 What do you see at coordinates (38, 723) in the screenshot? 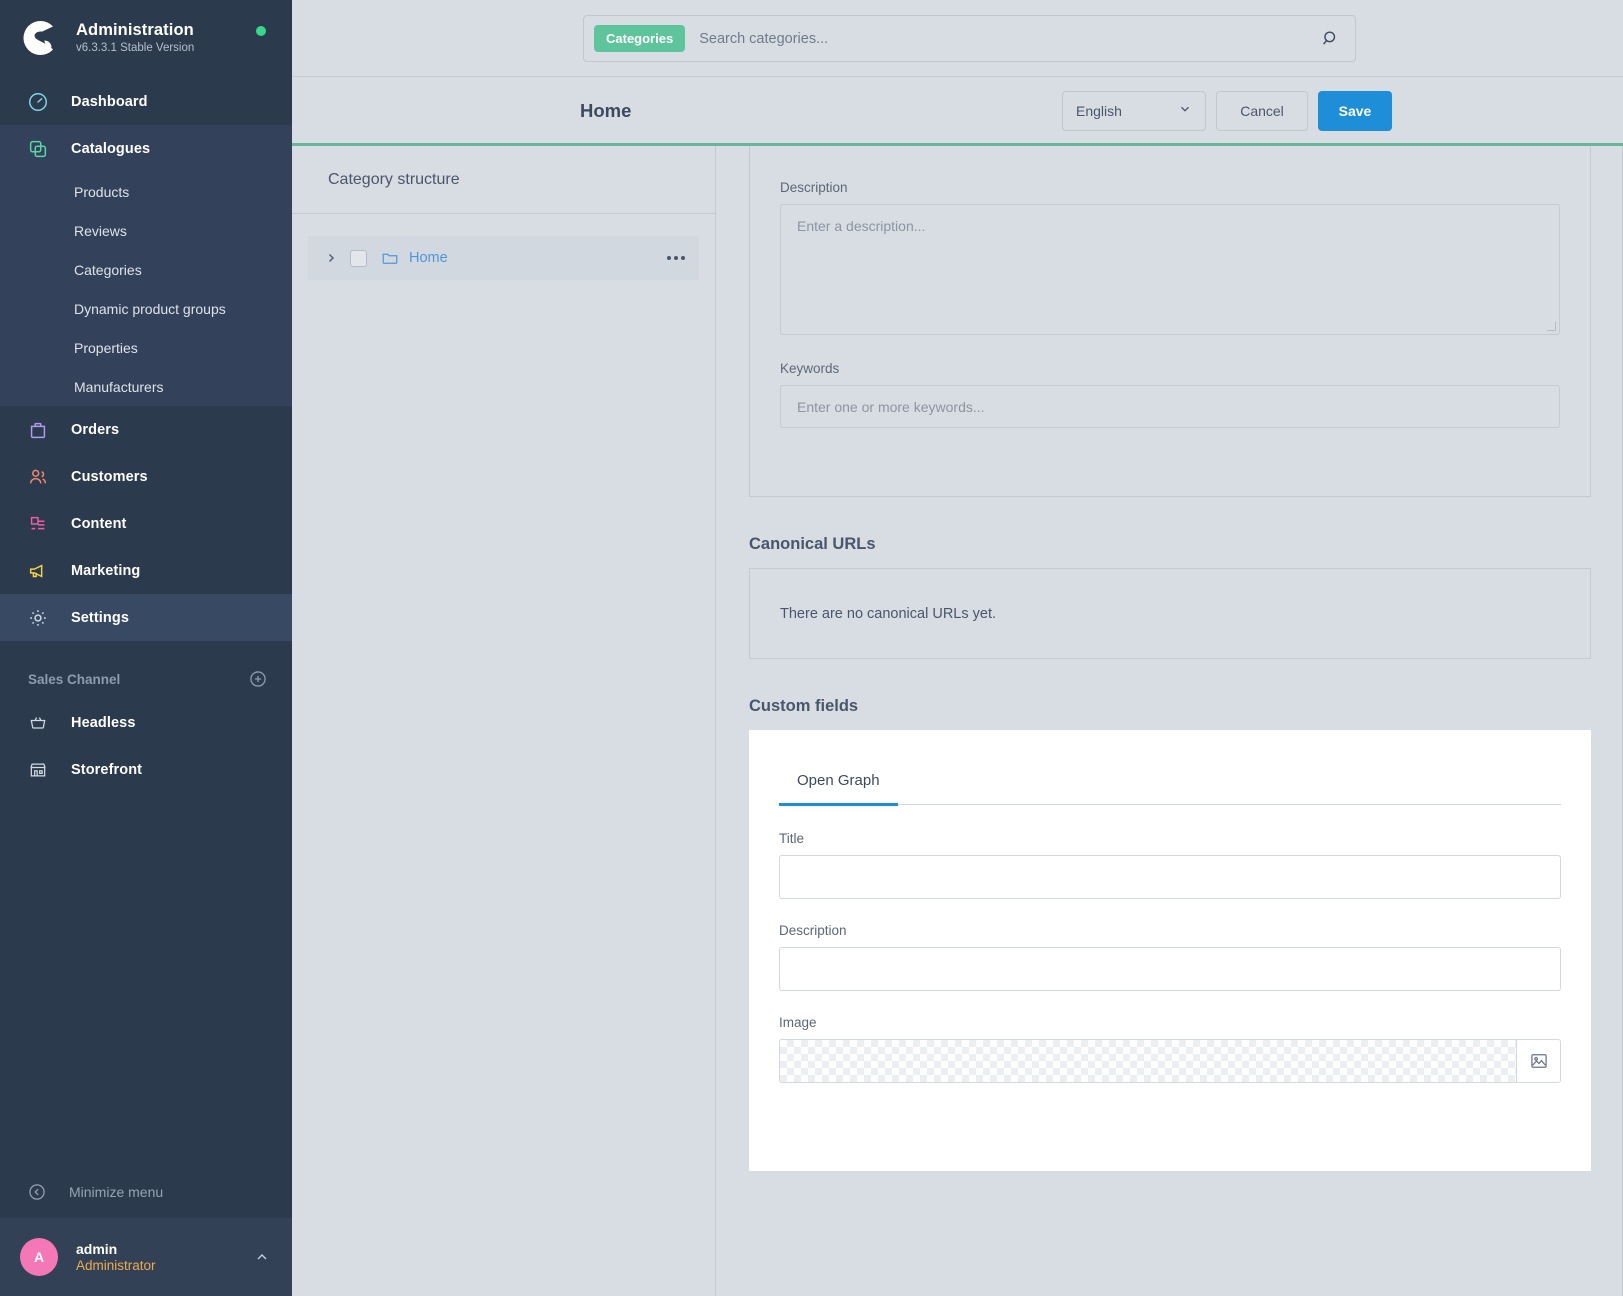
I see `basket-icon` at bounding box center [38, 723].